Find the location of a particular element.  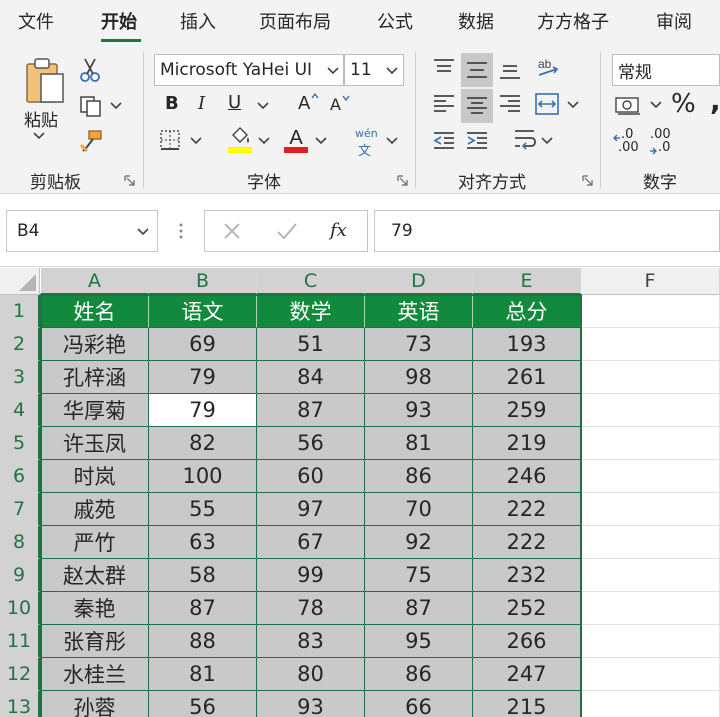

select-all-corner is located at coordinates (20, 281).